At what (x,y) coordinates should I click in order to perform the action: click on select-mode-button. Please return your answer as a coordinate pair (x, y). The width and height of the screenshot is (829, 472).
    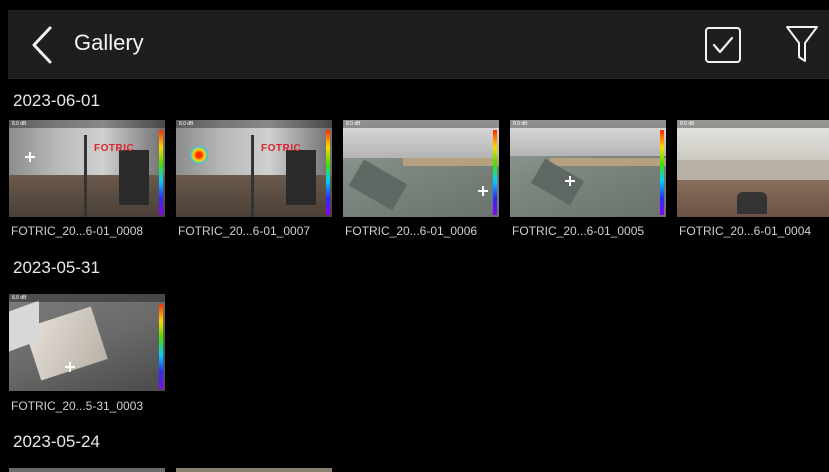
    Looking at the image, I should click on (723, 45).